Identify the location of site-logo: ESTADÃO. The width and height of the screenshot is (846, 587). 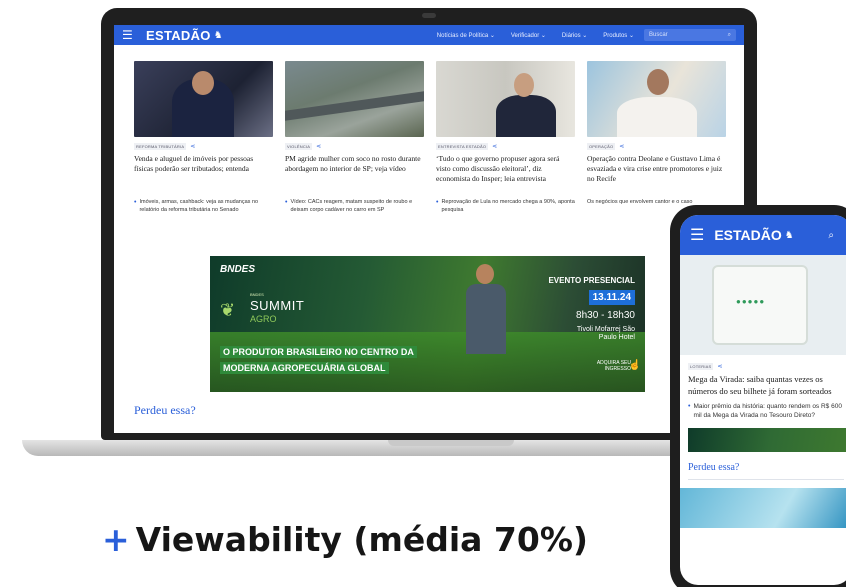
(178, 35).